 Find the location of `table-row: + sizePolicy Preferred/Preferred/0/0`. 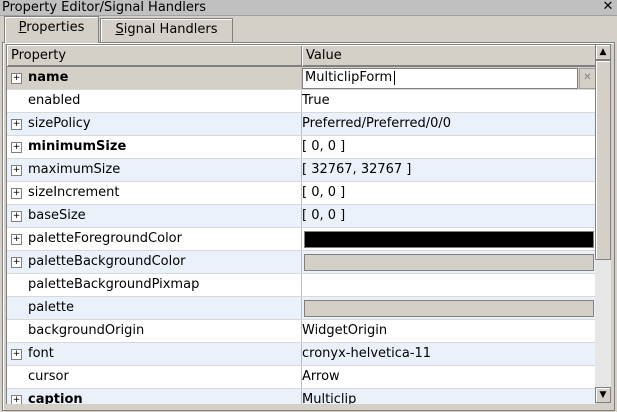

table-row: + sizePolicy Preferred/Preferred/0/0 is located at coordinates (301, 124).